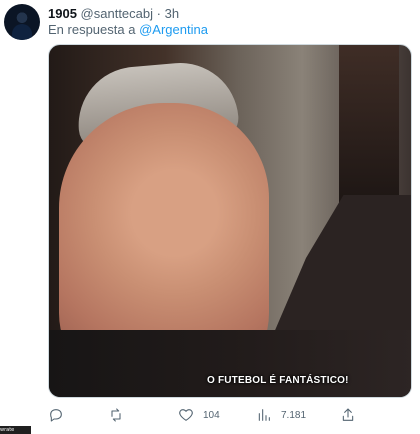 This screenshot has width=420, height=434. I want to click on reply-prefix: En respuesta a, so click(92, 29).